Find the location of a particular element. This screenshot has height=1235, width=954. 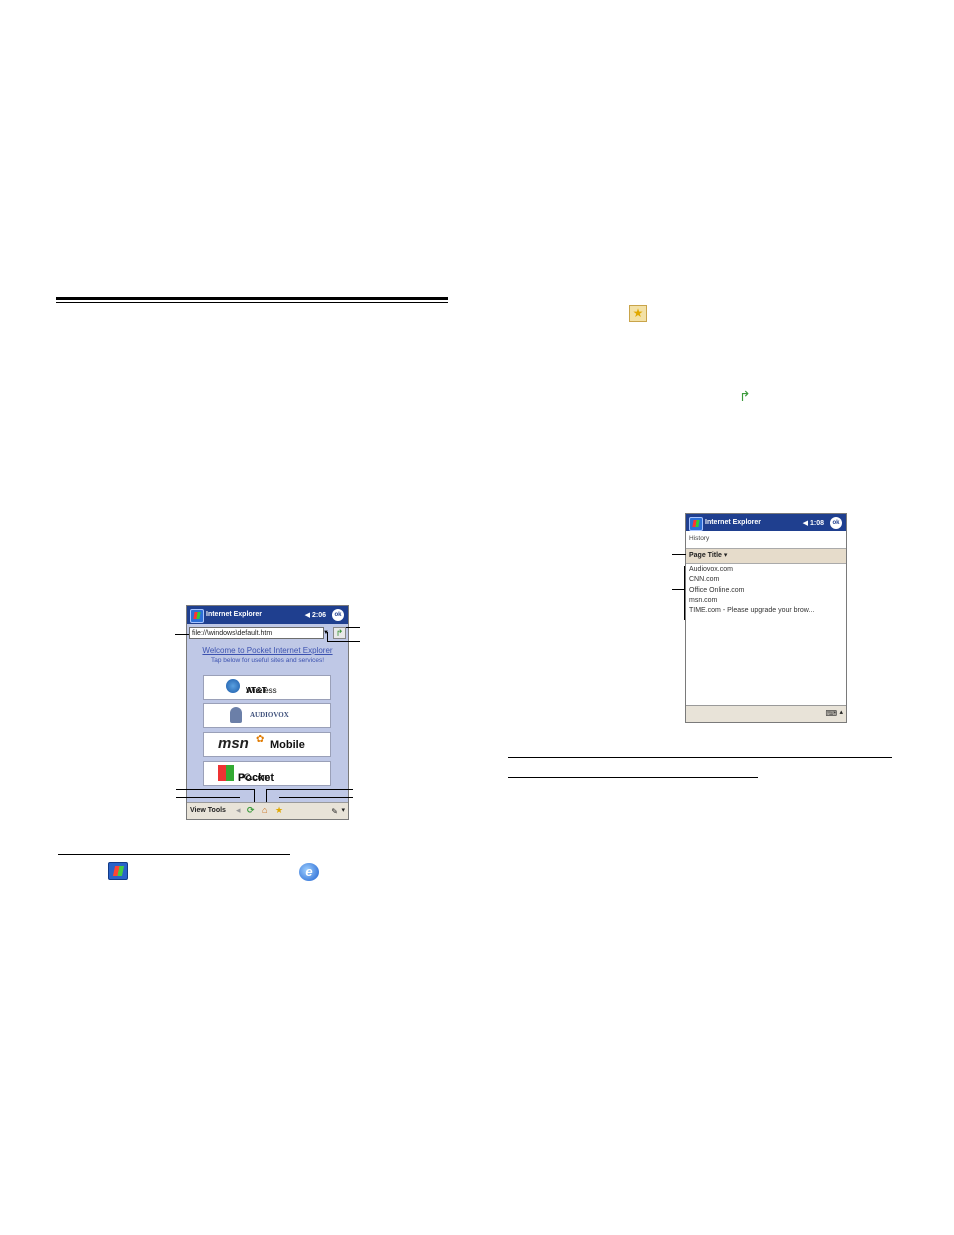

clock: ◀ 2:06 is located at coordinates (315, 615).